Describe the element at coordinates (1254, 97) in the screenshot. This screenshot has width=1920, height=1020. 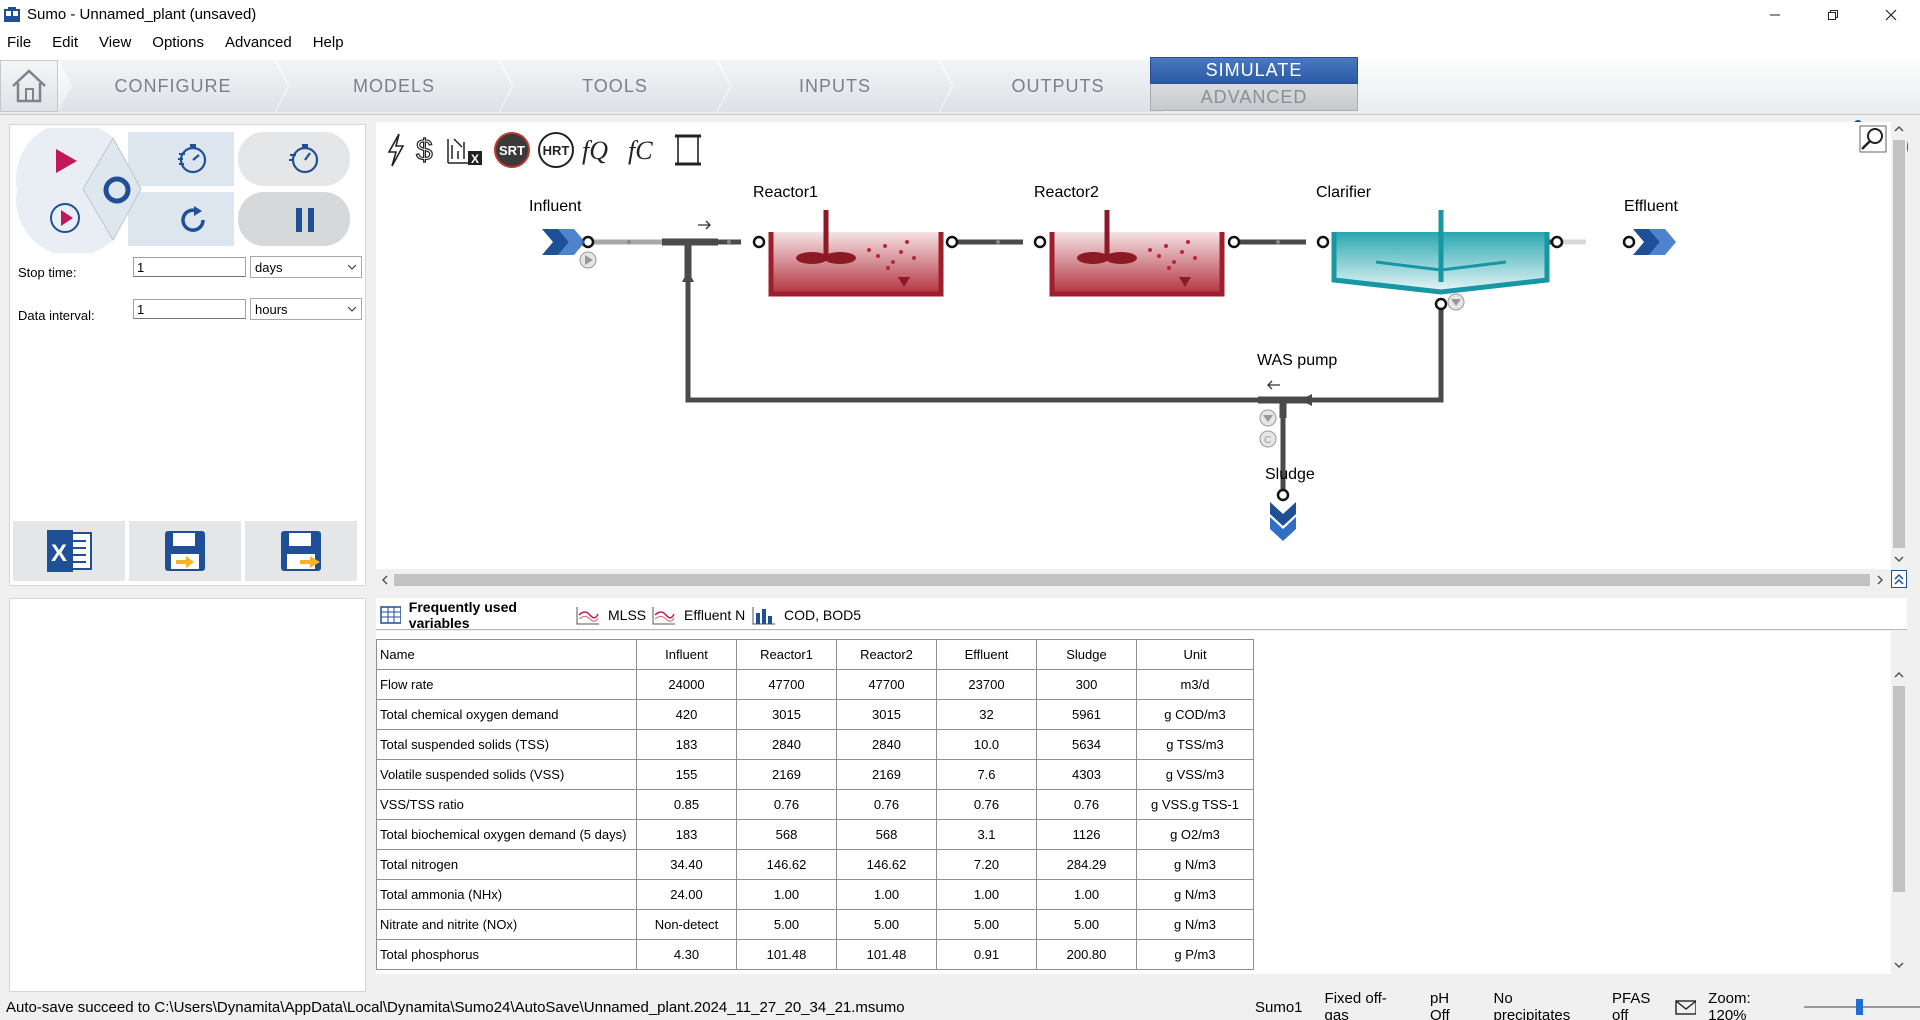
I see `tab-advanced-label: ADVANCED` at that location.